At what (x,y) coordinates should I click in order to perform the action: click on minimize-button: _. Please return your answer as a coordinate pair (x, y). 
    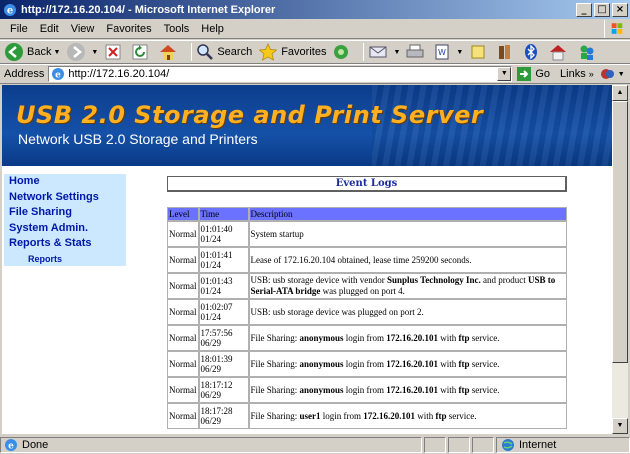
    Looking at the image, I should click on (584, 9).